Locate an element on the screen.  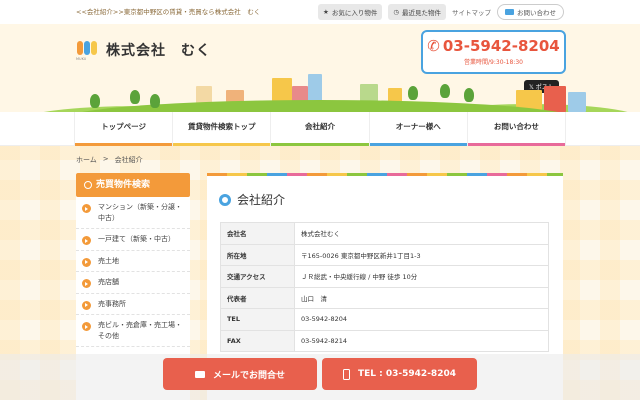
sidebar-title: 売買物件検索 is located at coordinates (133, 185).